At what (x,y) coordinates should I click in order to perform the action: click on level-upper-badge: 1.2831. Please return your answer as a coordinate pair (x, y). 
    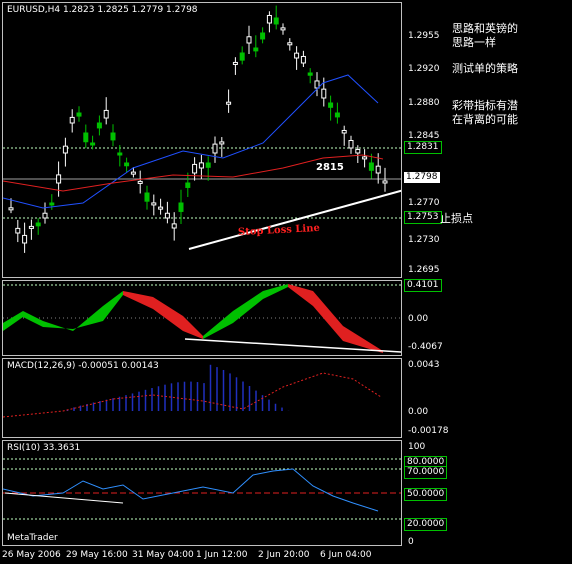
    Looking at the image, I should click on (423, 147).